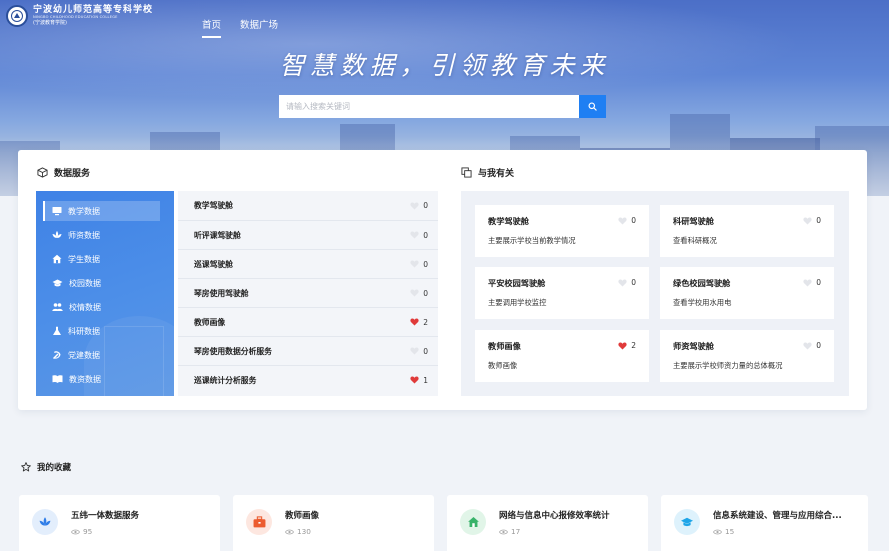 The image size is (889, 551). Describe the element at coordinates (221, 293) in the screenshot. I see `service-name: 琴房使用驾驶舱` at that location.